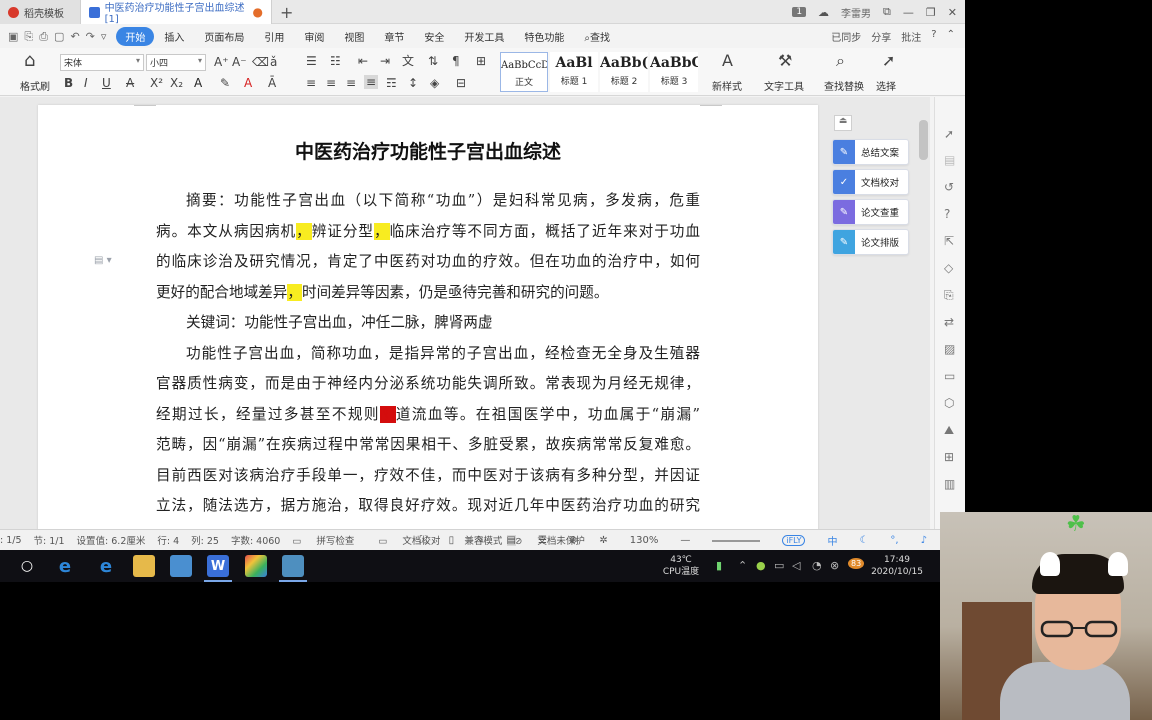 This screenshot has height=720, width=1152. What do you see at coordinates (870, 242) in the screenshot?
I see `paper-layout-button: ✎ 论文排版` at bounding box center [870, 242].